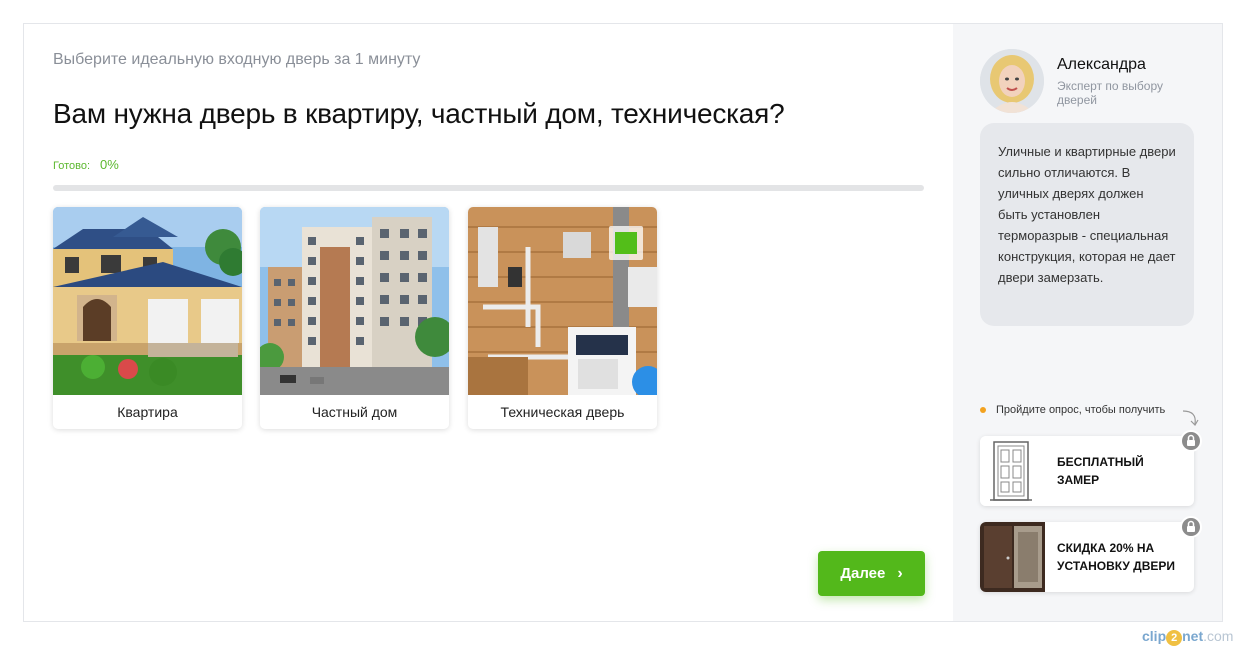  Describe the element at coordinates (1100, 471) in the screenshot. I see `bonus-label: БЕСПЛАТНЫЙ ЗАМЕР` at that location.